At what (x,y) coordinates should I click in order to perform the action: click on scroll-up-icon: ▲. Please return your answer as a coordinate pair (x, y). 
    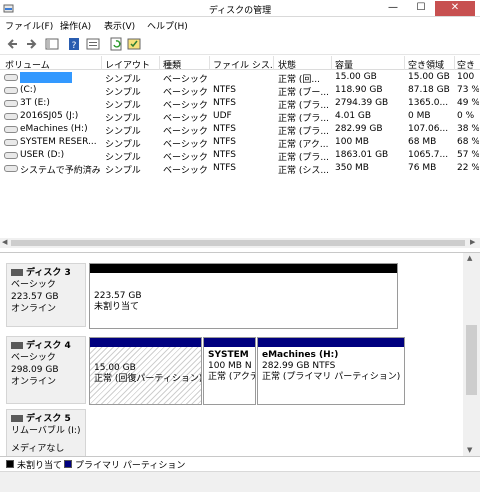
    Looking at the image, I should click on (469, 258).